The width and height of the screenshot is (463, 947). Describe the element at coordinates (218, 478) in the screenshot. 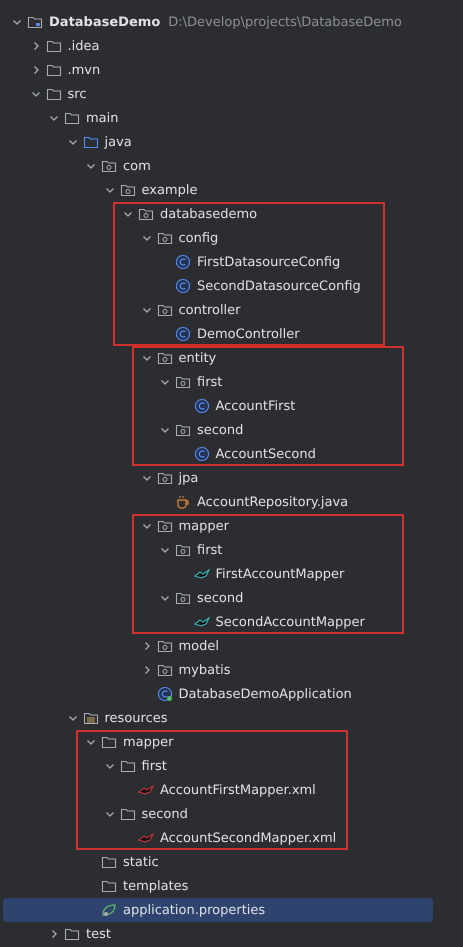

I see `tree-item: jpa` at that location.